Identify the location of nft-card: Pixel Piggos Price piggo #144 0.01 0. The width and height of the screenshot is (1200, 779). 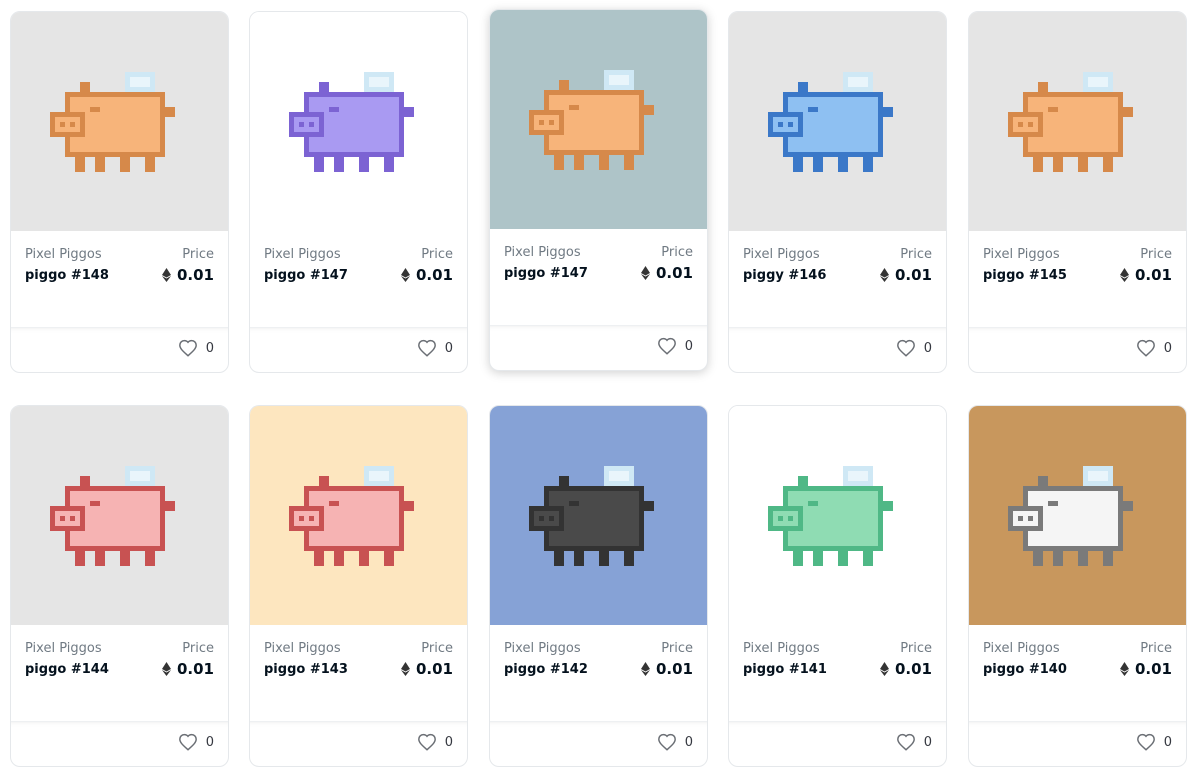
(119, 586).